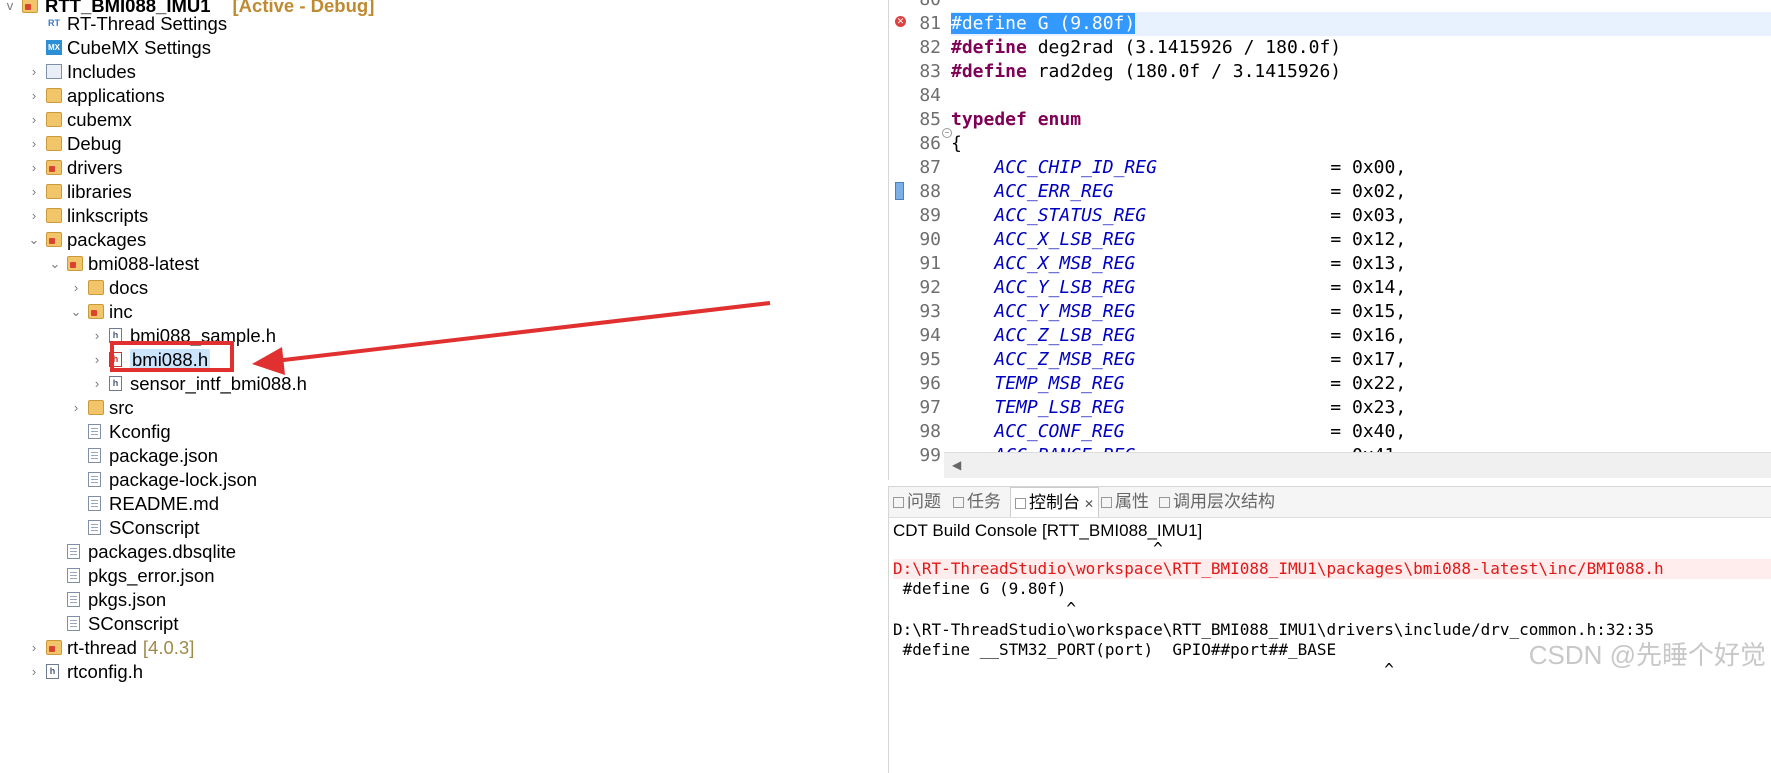  What do you see at coordinates (1028, 548) in the screenshot?
I see `console-line: ^` at bounding box center [1028, 548].